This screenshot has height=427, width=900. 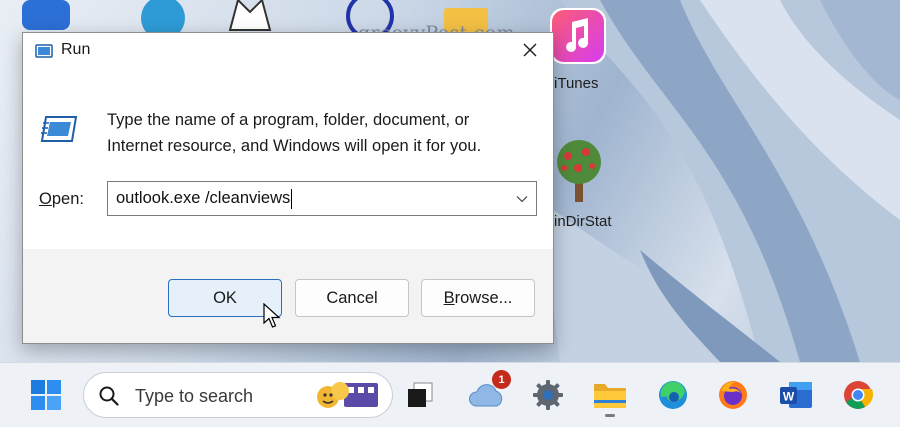 I want to click on close-button, so click(x=530, y=50).